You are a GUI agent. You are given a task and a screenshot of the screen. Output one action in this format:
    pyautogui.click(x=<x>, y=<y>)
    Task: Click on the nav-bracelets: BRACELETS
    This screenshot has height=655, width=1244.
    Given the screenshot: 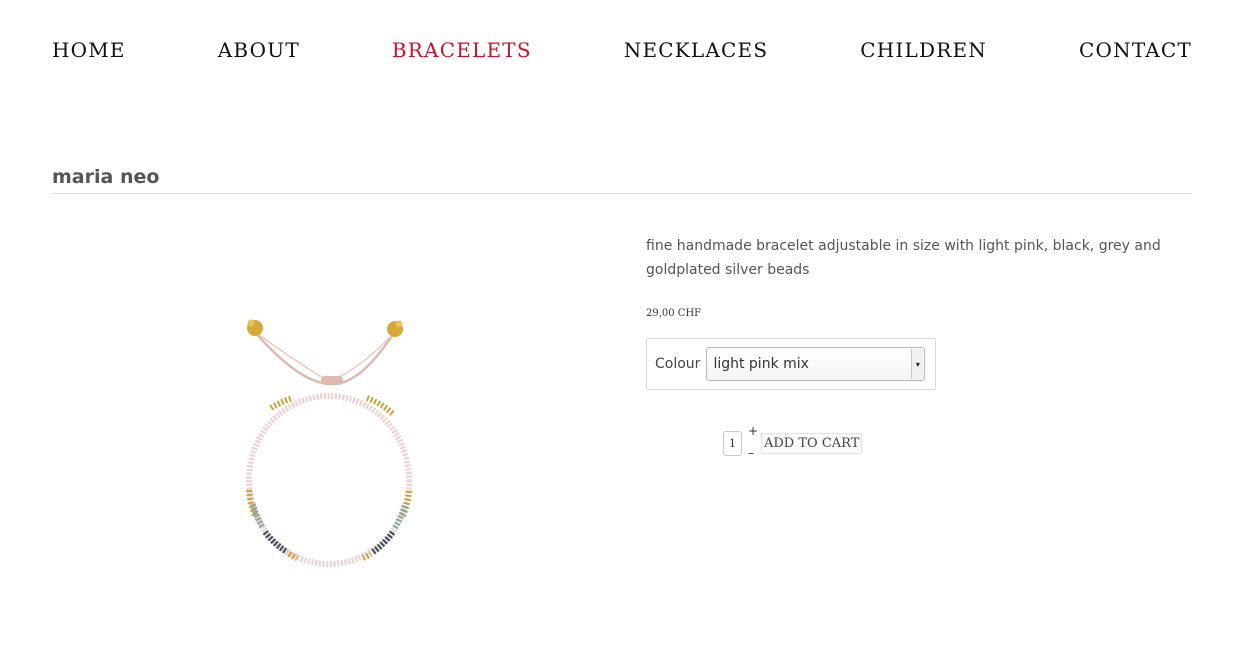 What is the action you would take?
    pyautogui.click(x=462, y=50)
    